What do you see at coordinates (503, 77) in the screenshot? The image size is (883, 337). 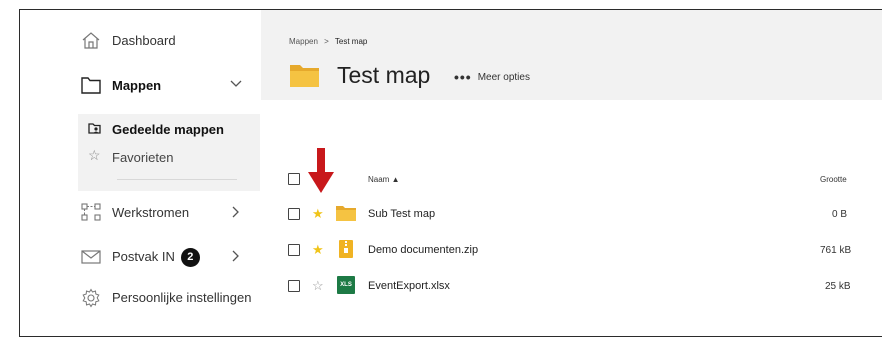 I see `more-options-label: Meer opties` at bounding box center [503, 77].